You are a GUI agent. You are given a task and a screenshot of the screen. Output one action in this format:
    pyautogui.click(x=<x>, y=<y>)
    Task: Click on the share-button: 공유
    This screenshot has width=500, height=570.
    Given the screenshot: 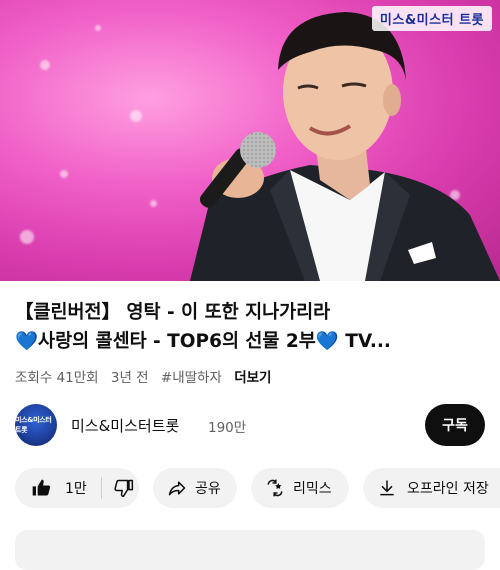 What is the action you would take?
    pyautogui.click(x=195, y=488)
    